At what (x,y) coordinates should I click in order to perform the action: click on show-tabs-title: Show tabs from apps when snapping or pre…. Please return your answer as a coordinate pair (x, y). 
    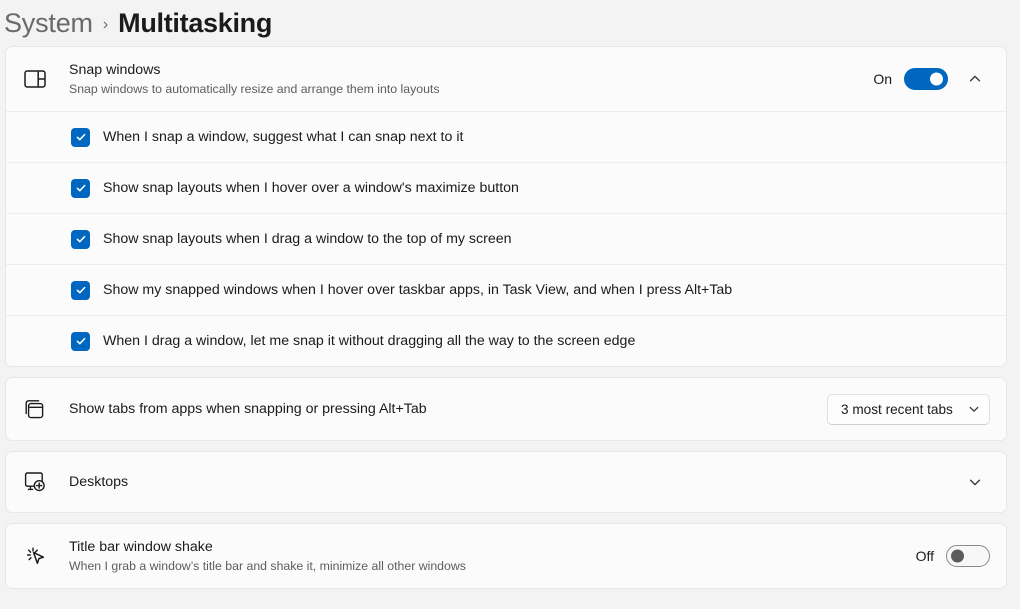
    Looking at the image, I should click on (248, 408).